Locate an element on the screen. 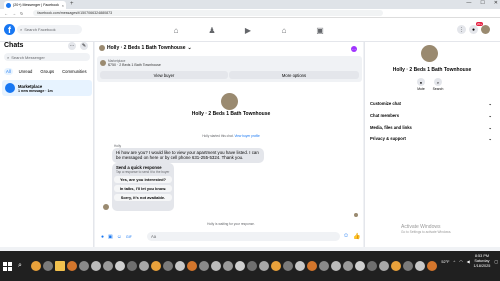  start-button is located at coordinates (7, 266).